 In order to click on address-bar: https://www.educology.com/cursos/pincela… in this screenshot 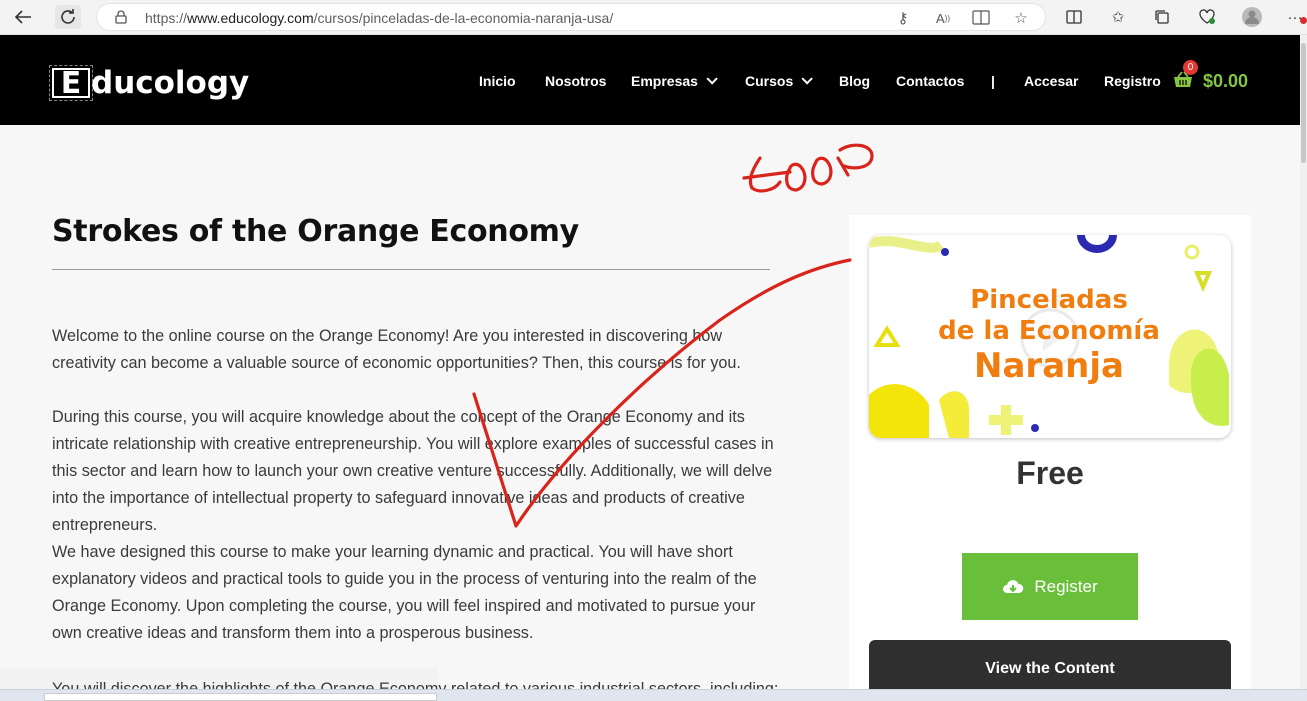, I will do `click(571, 17)`.